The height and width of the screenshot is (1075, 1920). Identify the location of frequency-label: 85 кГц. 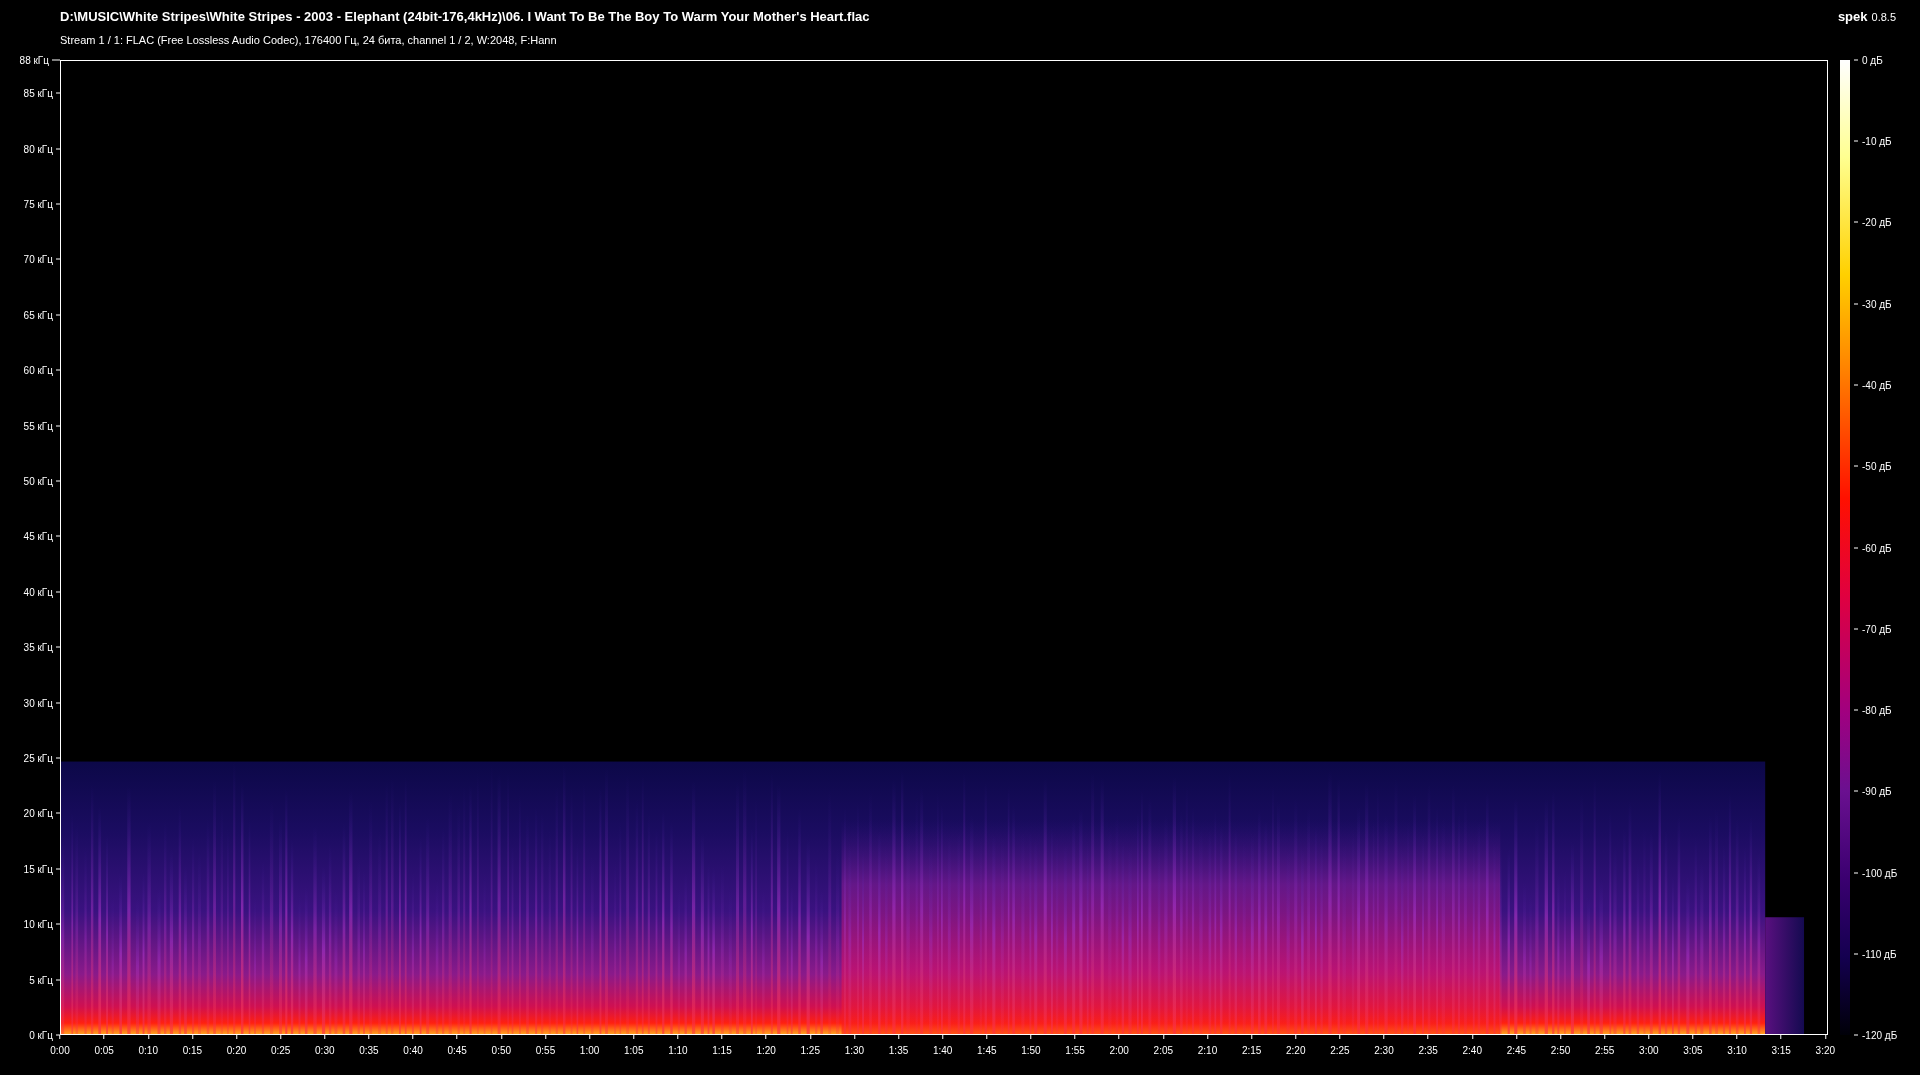
(38, 93).